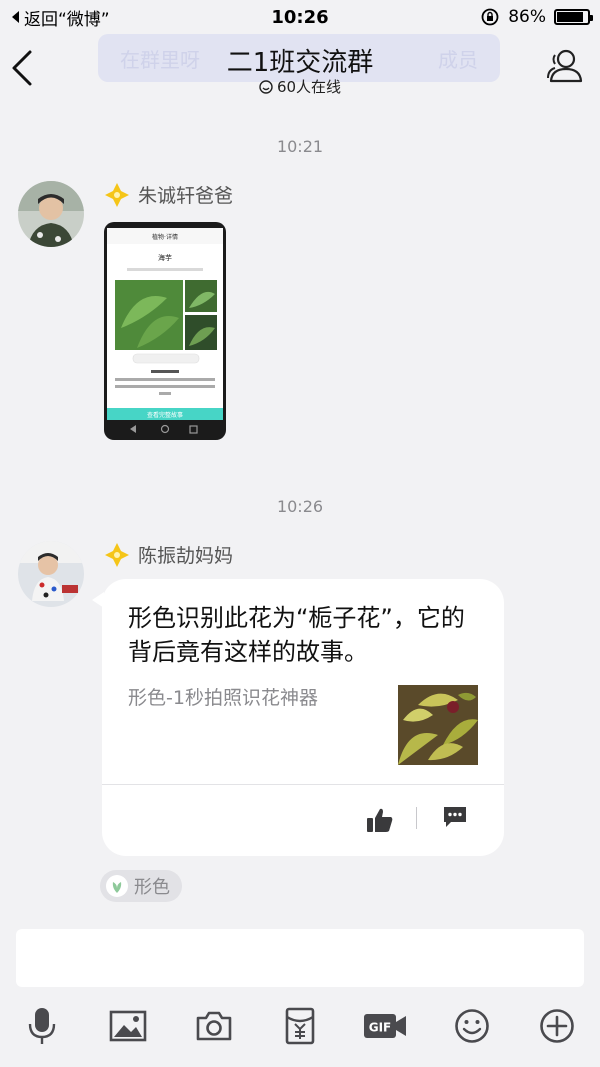  I want to click on back-to-app-link: 返回“微博”, so click(60, 17).